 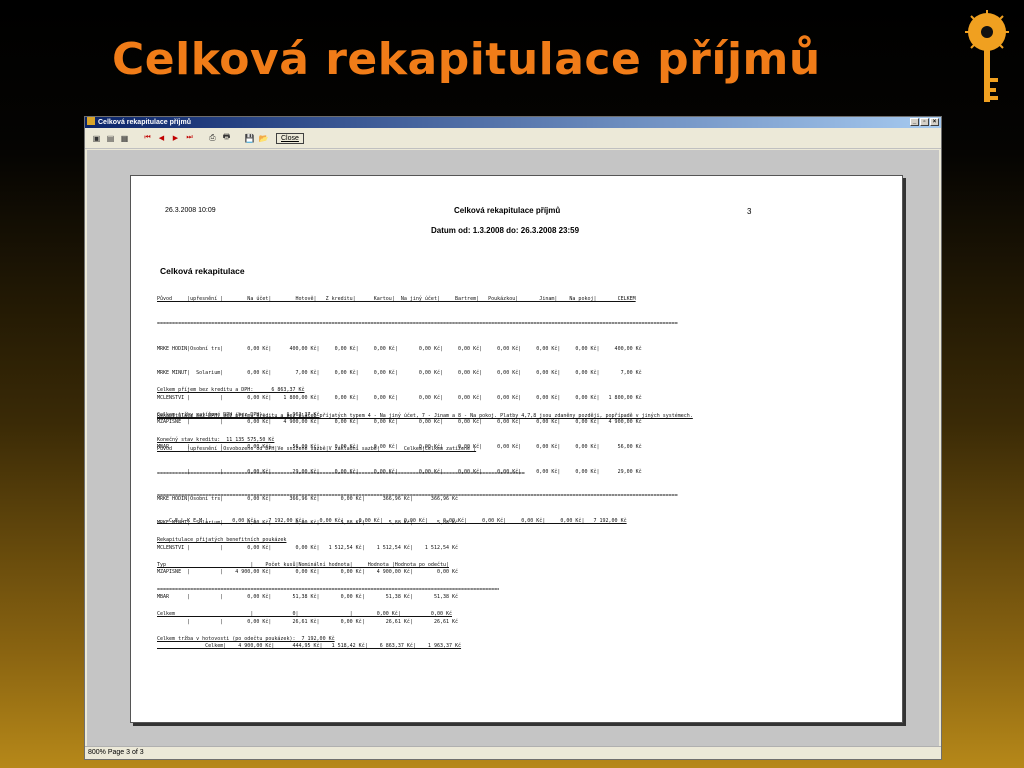 I want to click on section-title: Celková rekapitulace, so click(x=202, y=271).